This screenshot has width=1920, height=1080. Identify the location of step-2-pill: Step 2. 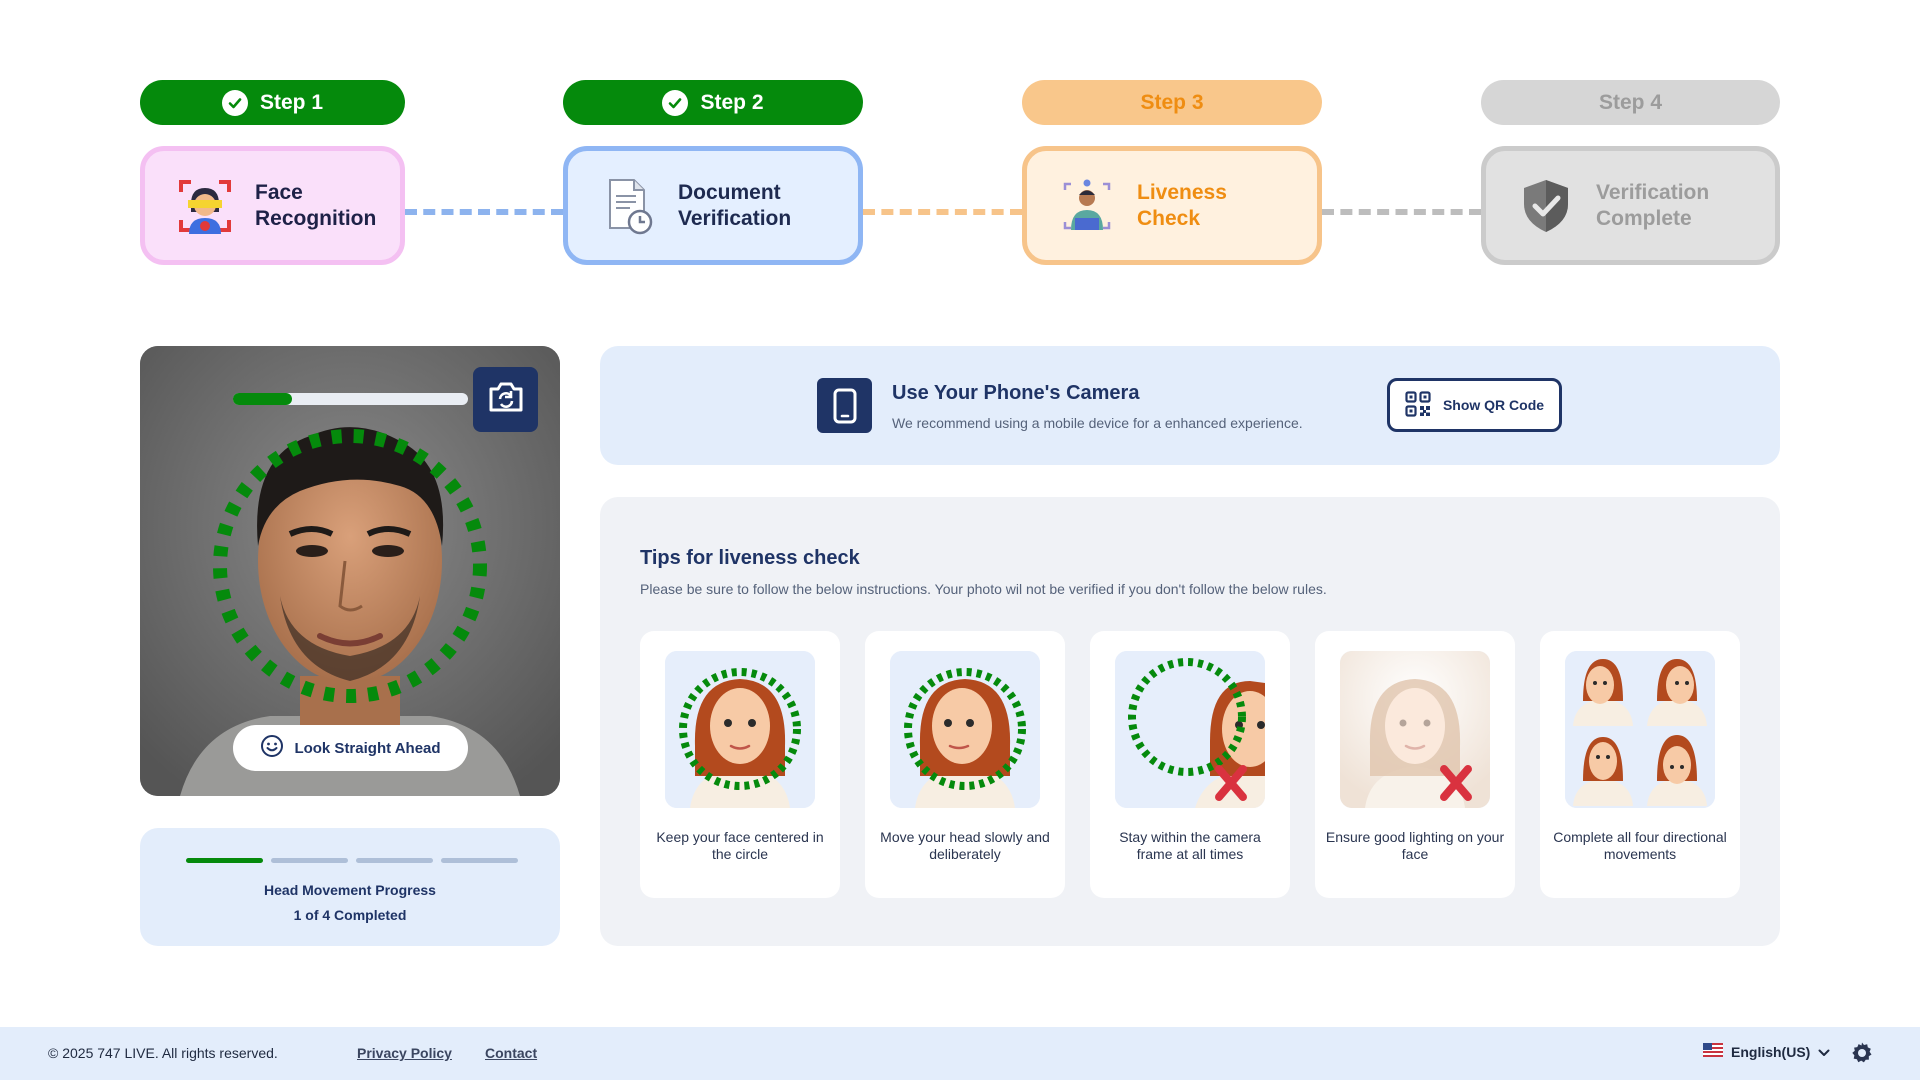
(713, 102).